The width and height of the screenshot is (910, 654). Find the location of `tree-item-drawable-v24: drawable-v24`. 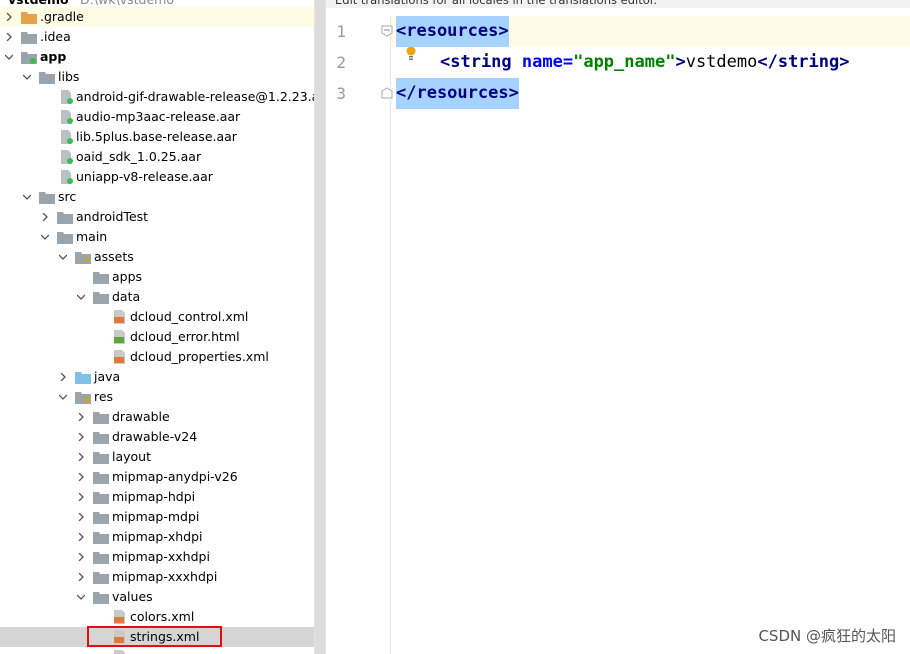

tree-item-drawable-v24: drawable-v24 is located at coordinates (157, 437).